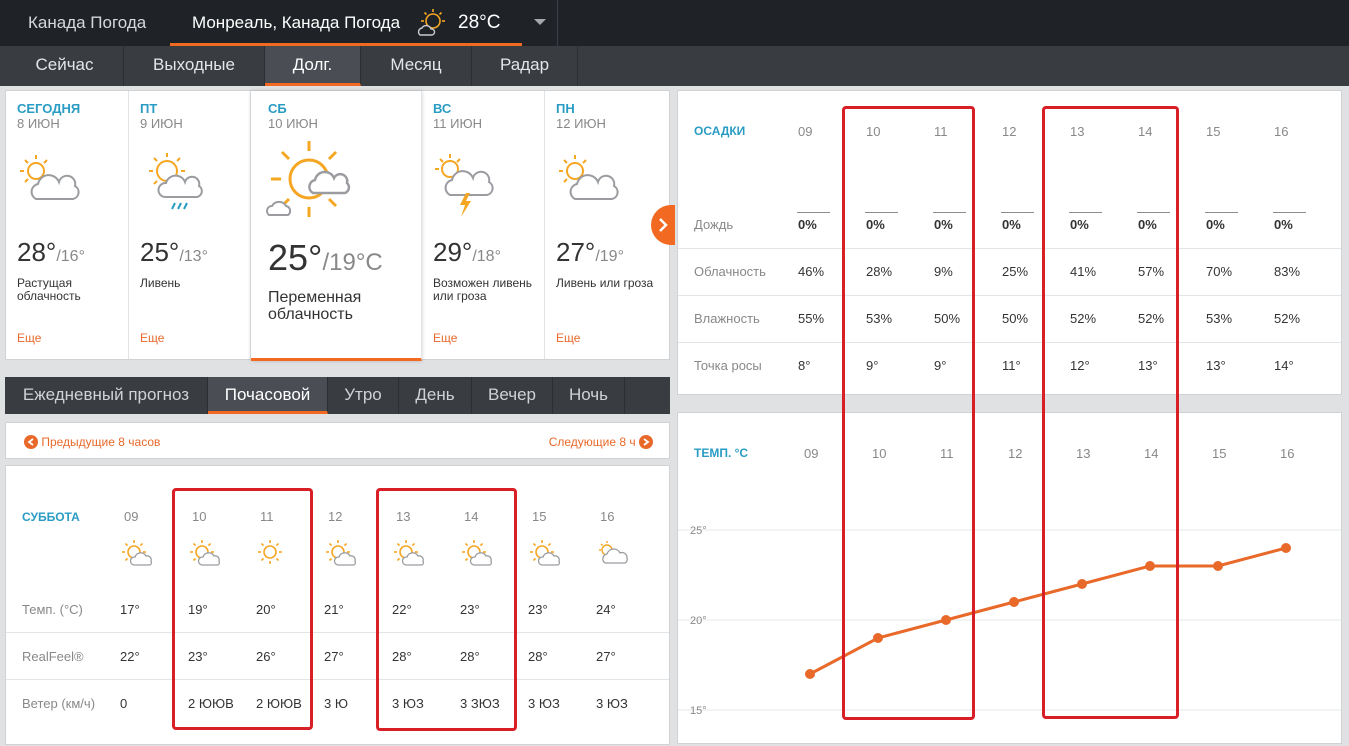 This screenshot has height=746, width=1349. I want to click on low-temp: /16°, so click(70, 256).